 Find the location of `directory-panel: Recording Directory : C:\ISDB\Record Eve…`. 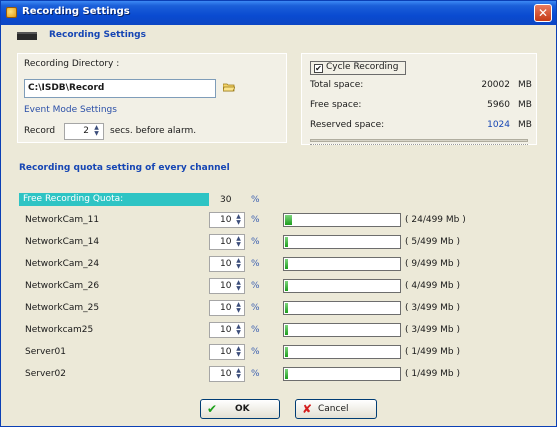

directory-panel: Recording Directory : C:\ISDB\Record Eve… is located at coordinates (152, 98).